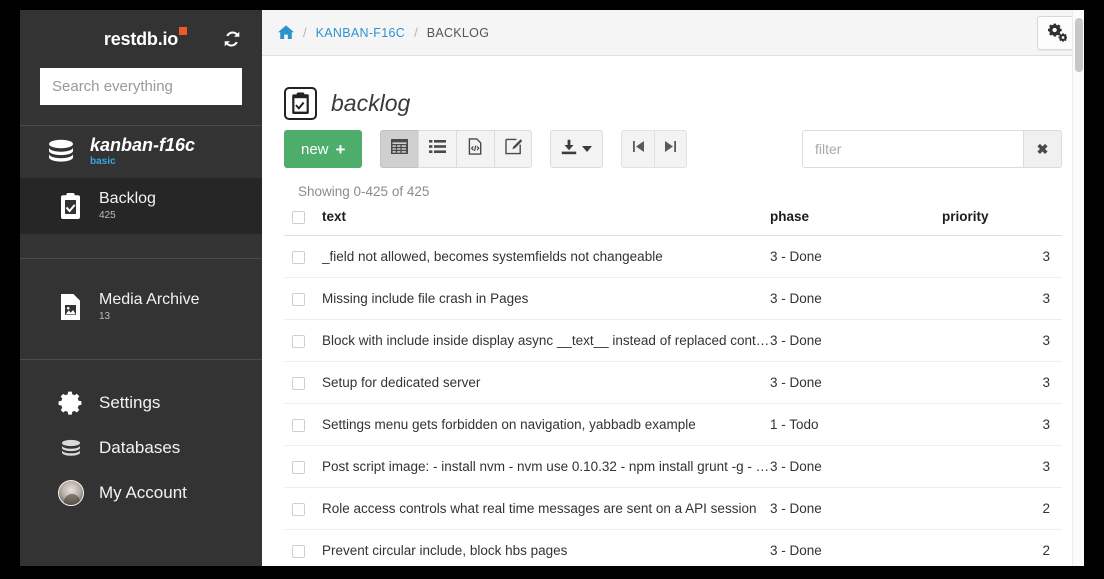 The image size is (1104, 579). Describe the element at coordinates (141, 370) in the screenshot. I see `sidebar-nav-spacer` at that location.